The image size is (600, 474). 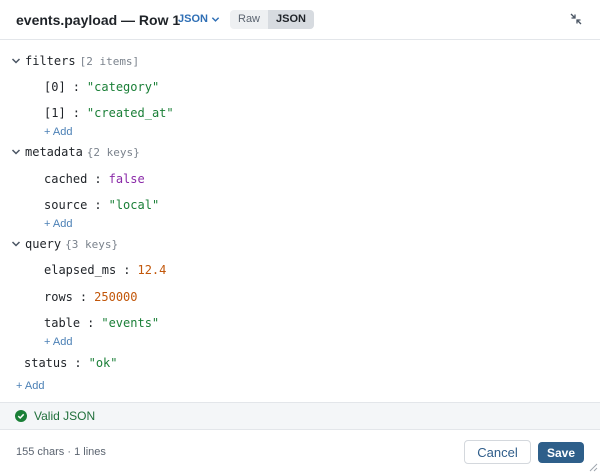 I want to click on leaf-key: [0], so click(x=55, y=87).